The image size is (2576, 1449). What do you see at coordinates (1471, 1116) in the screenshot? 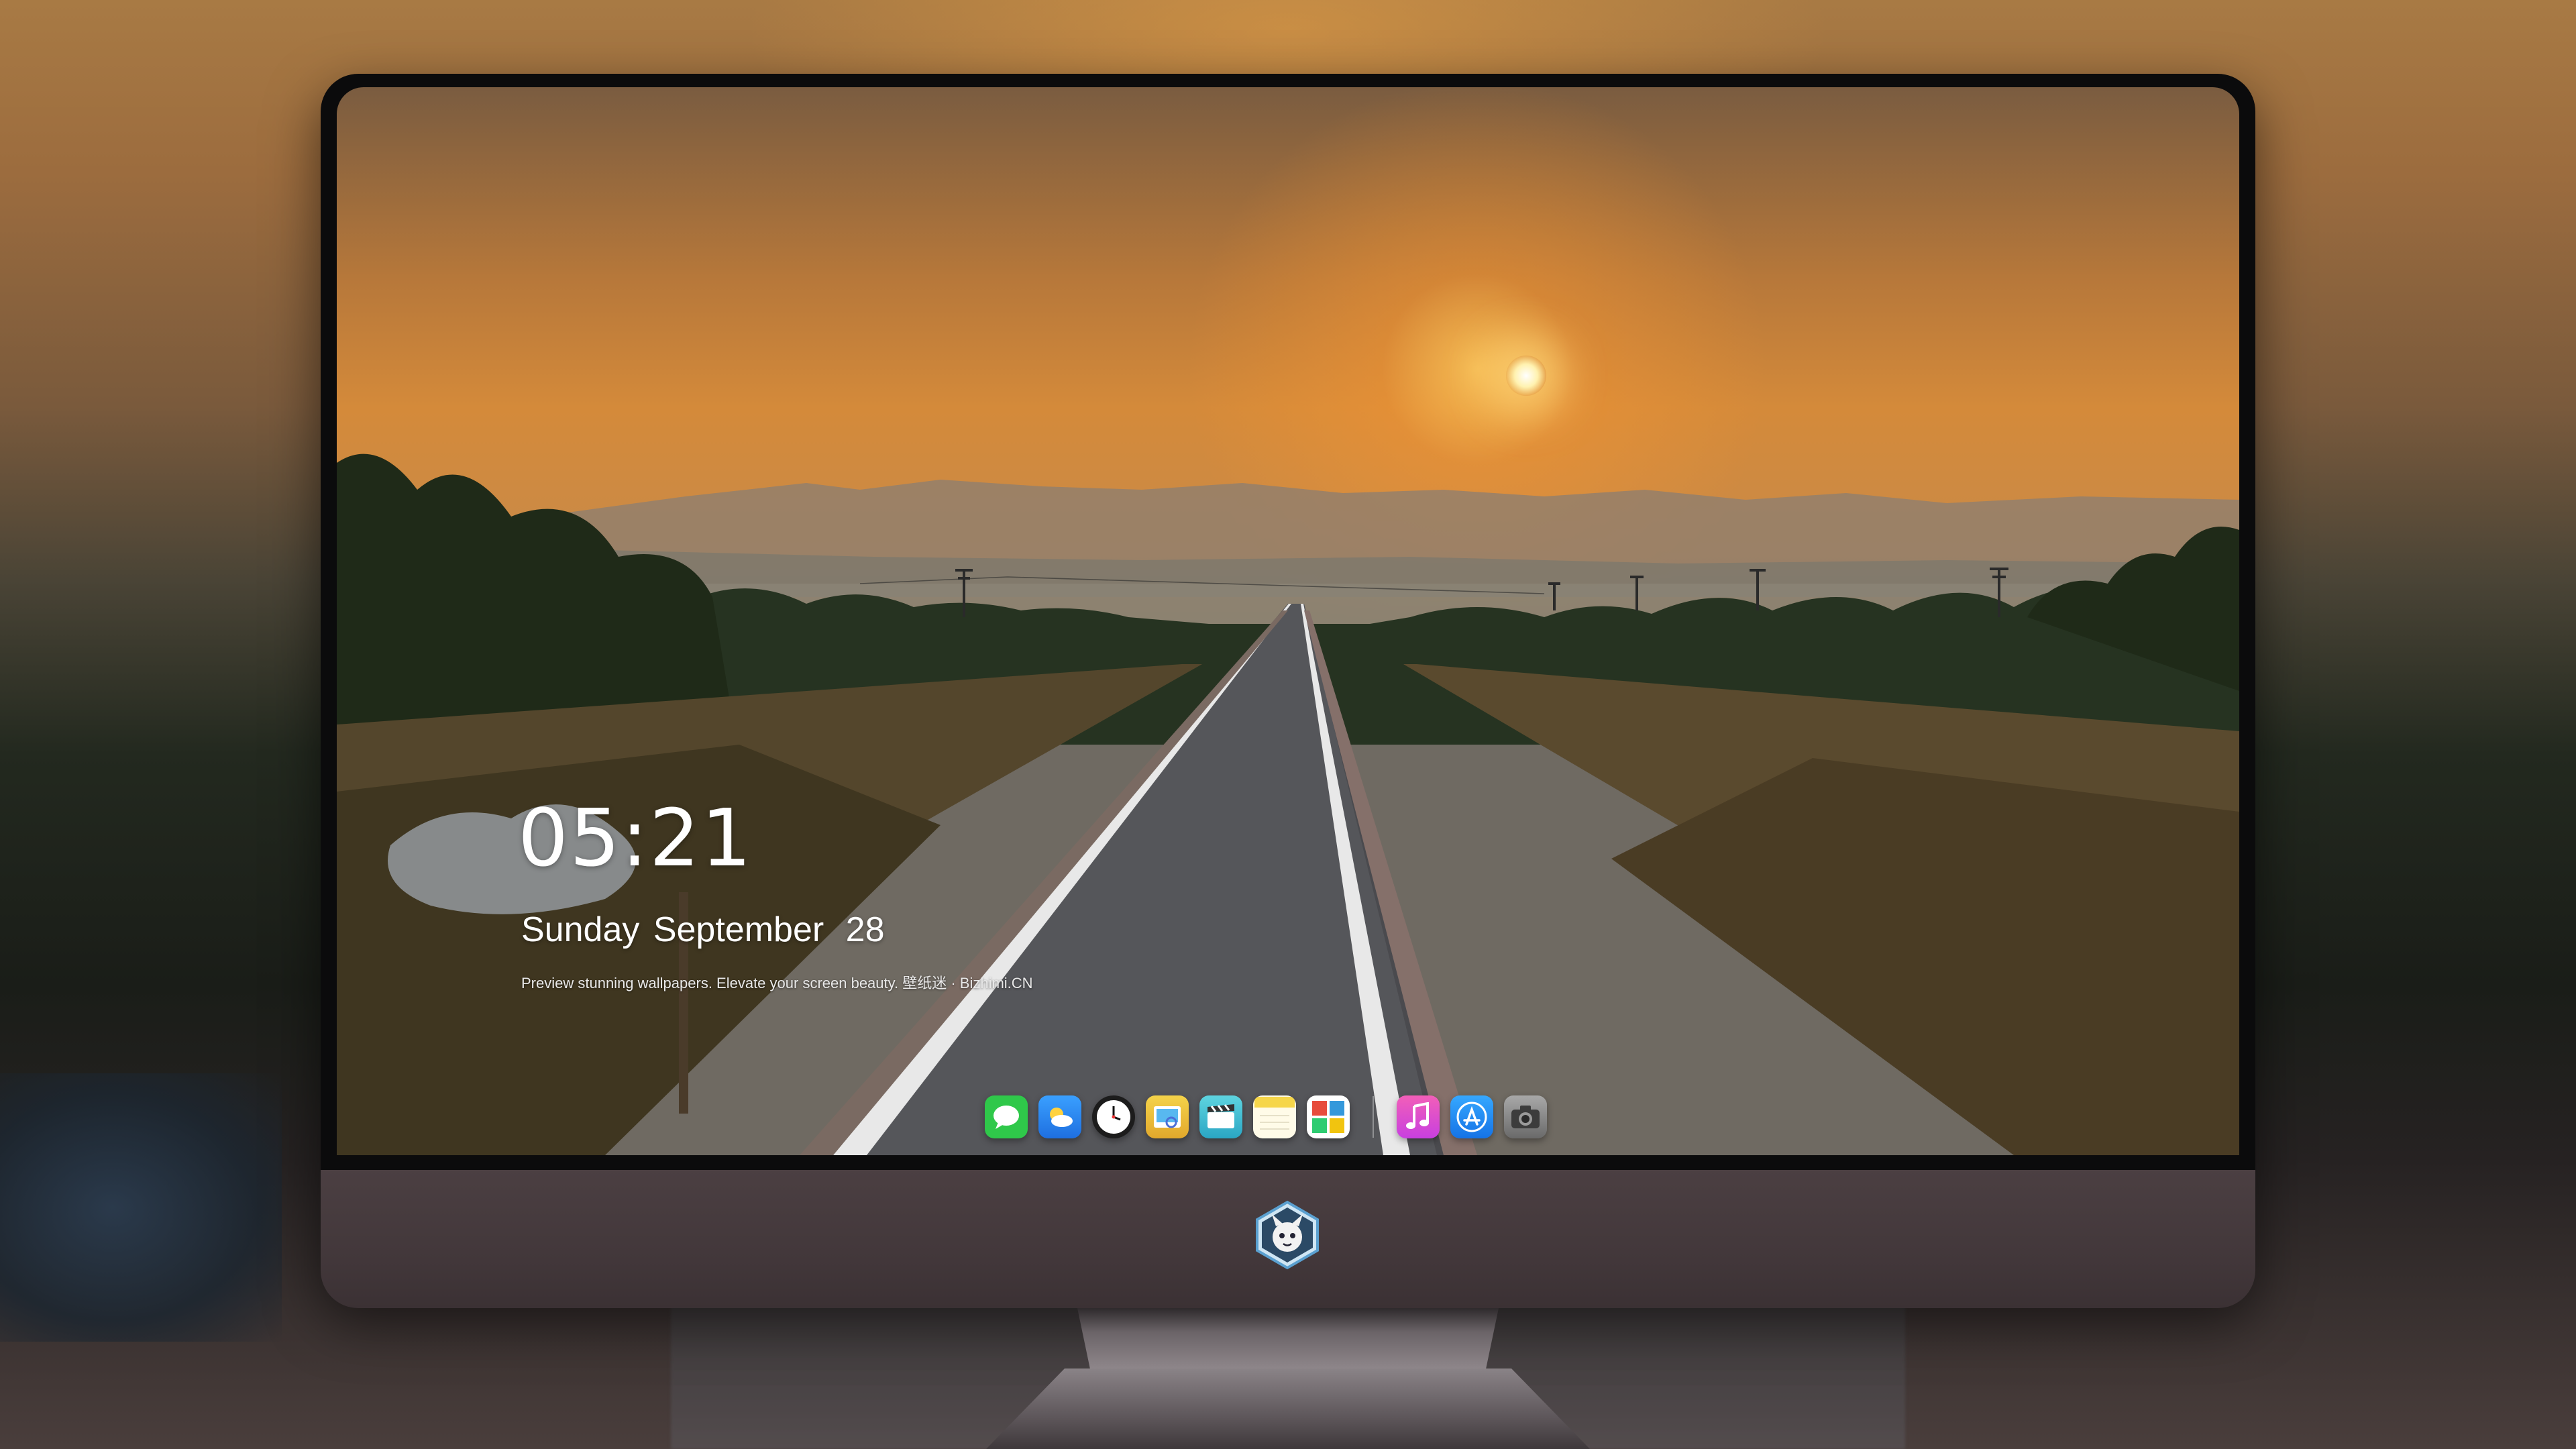
I see `app-store-icon` at bounding box center [1471, 1116].